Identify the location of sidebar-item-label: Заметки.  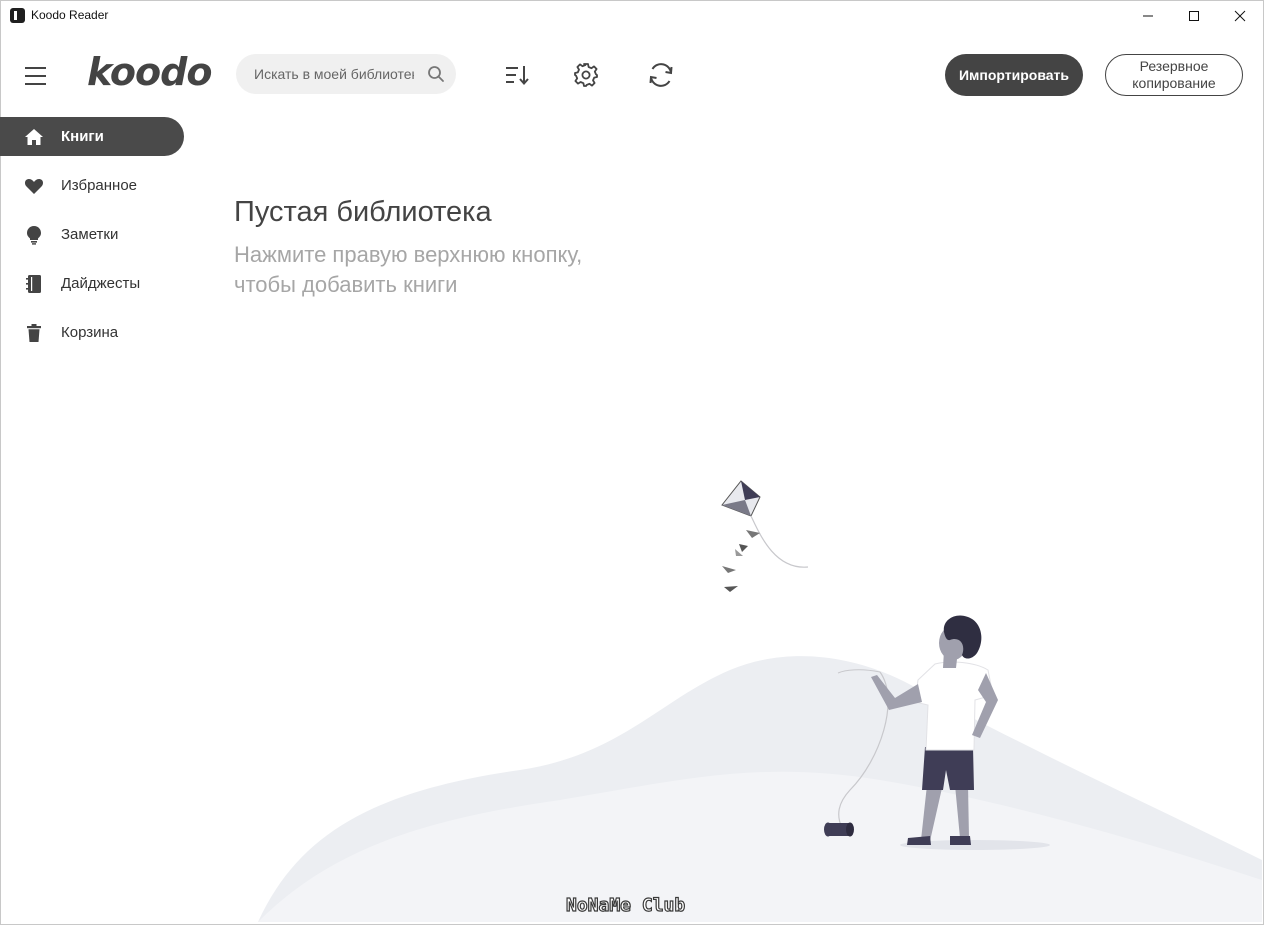
(90, 234).